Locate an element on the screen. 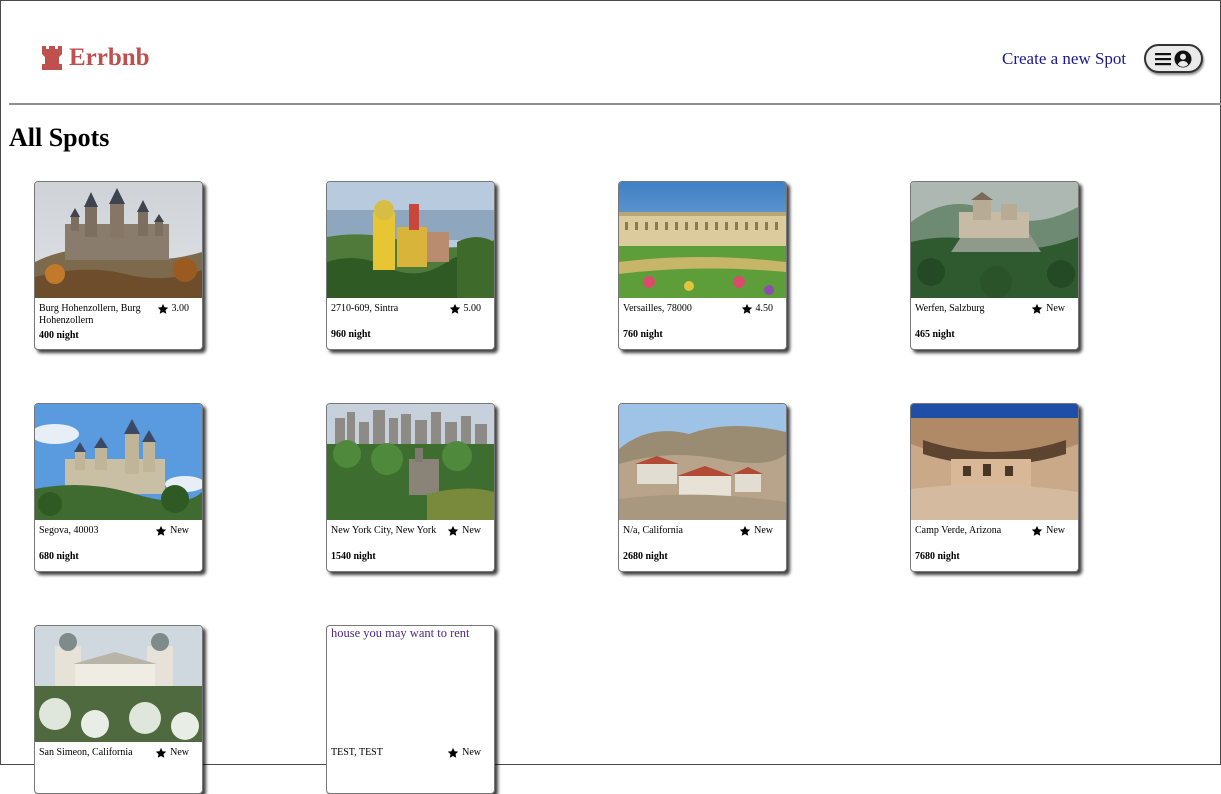 The image size is (1221, 794). spot-location: N/a, California is located at coordinates (653, 530).